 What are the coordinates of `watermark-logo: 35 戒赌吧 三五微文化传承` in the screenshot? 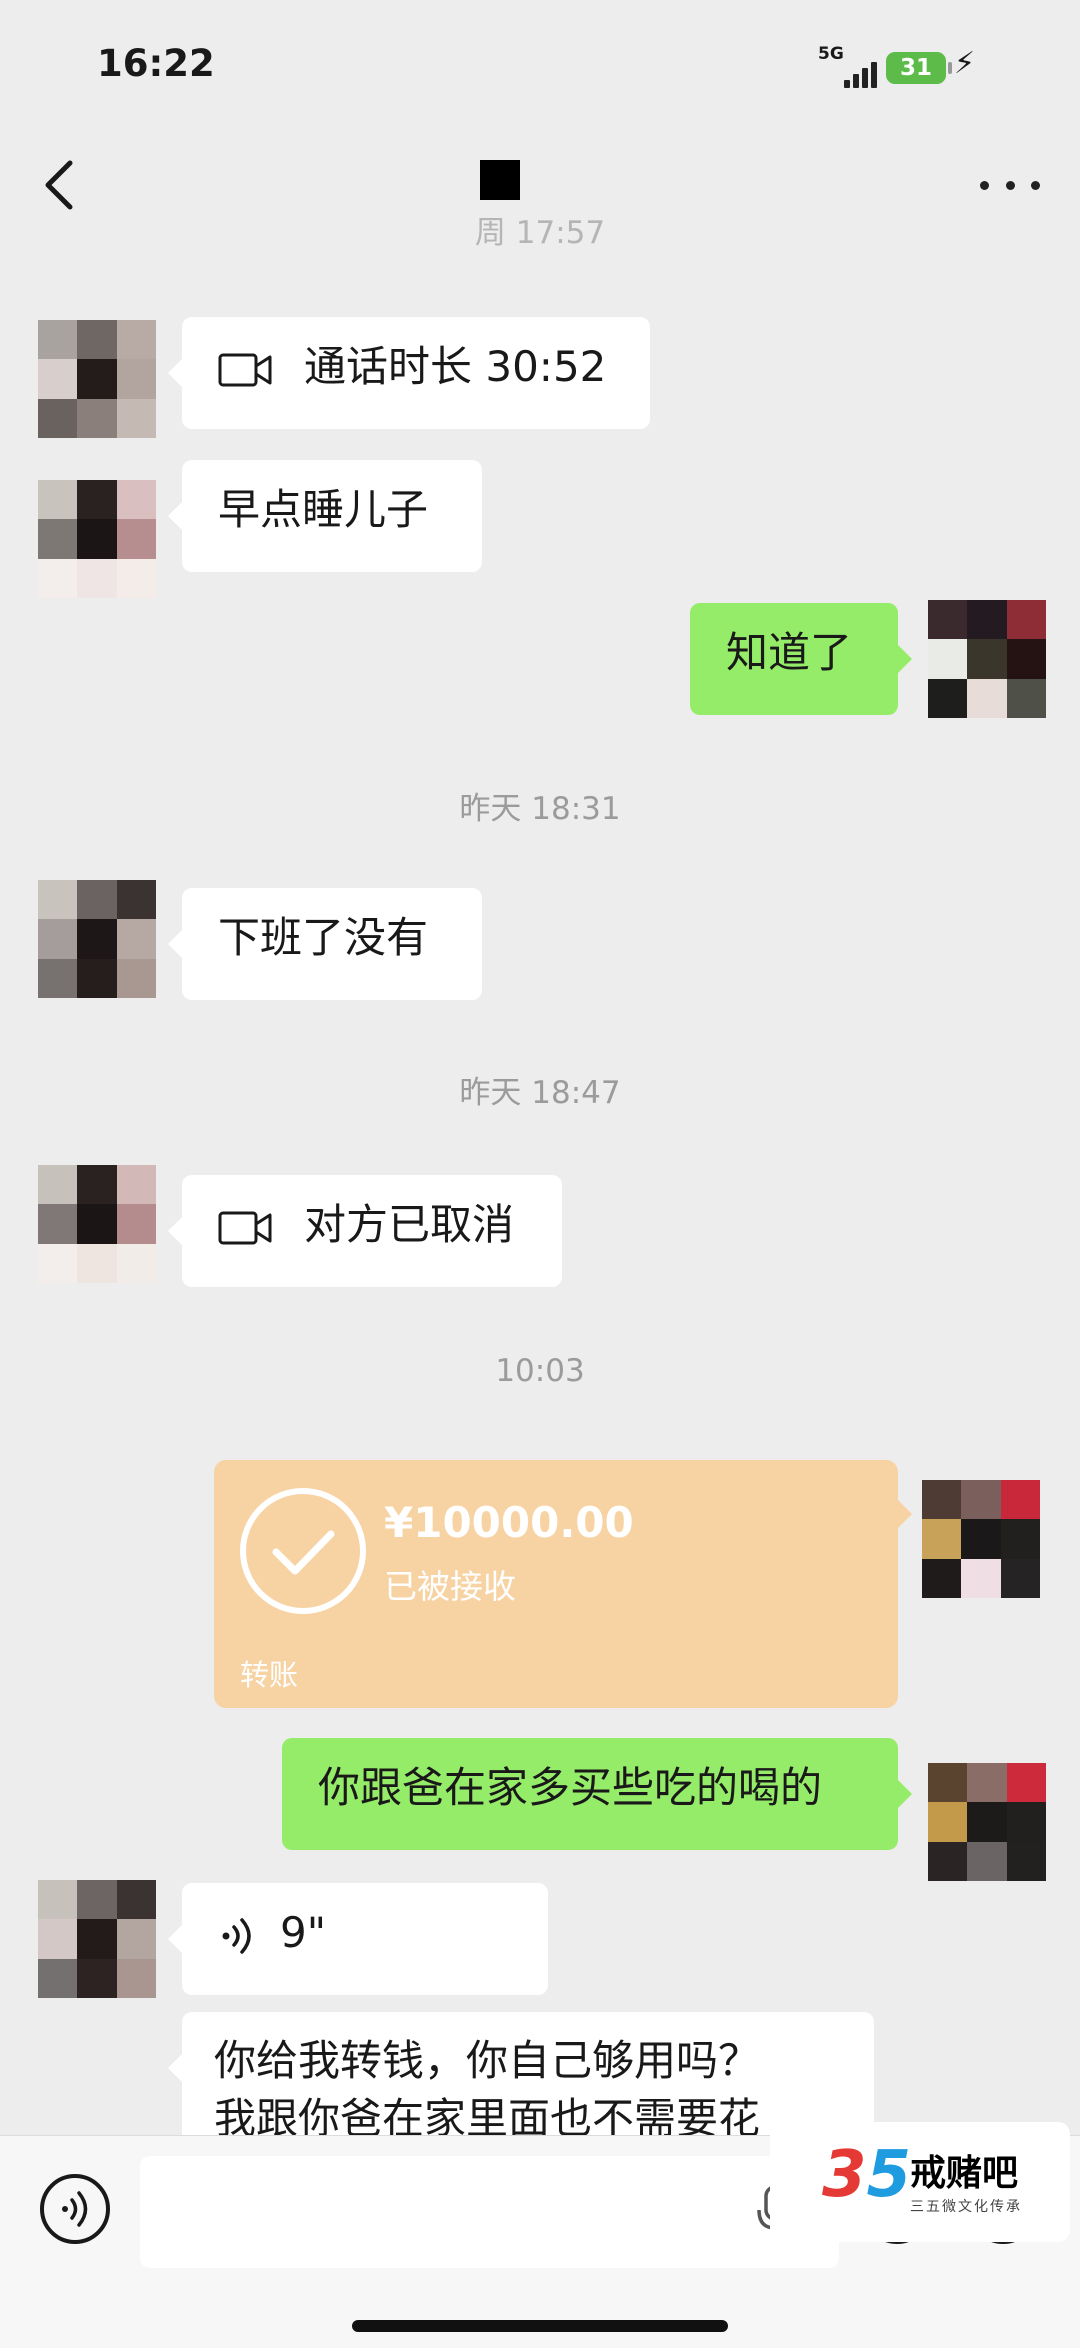 It's located at (920, 2182).